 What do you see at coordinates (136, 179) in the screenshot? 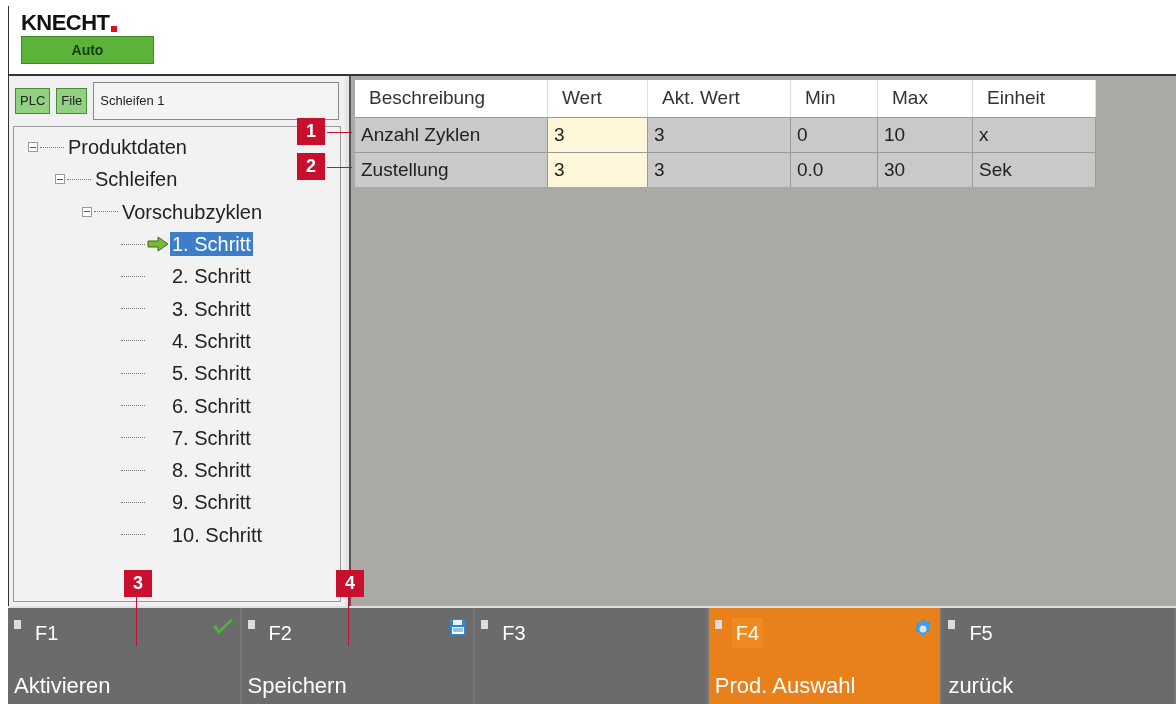
I see `tree-item: Schleifen` at bounding box center [136, 179].